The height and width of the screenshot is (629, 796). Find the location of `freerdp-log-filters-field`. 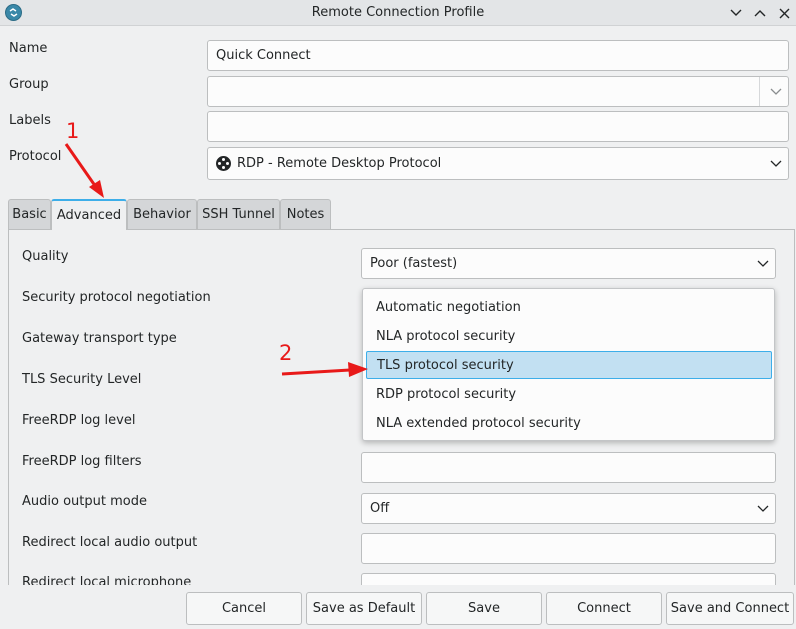

freerdp-log-filters-field is located at coordinates (568, 467).